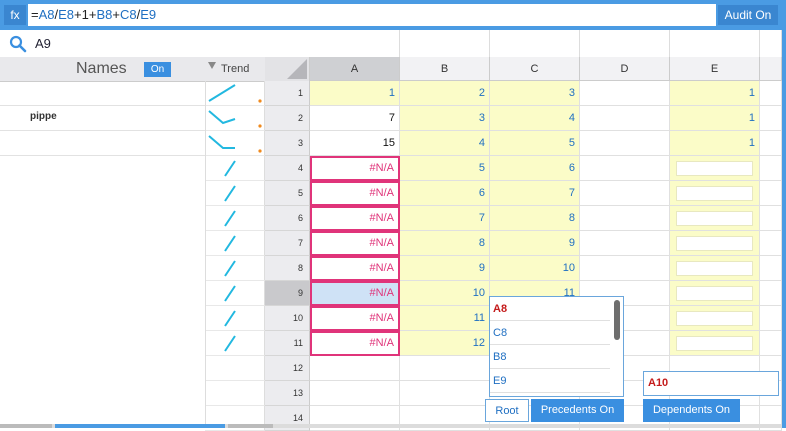 The height and width of the screenshot is (431, 786). What do you see at coordinates (148, 14) in the screenshot?
I see `formula-reference: E9` at bounding box center [148, 14].